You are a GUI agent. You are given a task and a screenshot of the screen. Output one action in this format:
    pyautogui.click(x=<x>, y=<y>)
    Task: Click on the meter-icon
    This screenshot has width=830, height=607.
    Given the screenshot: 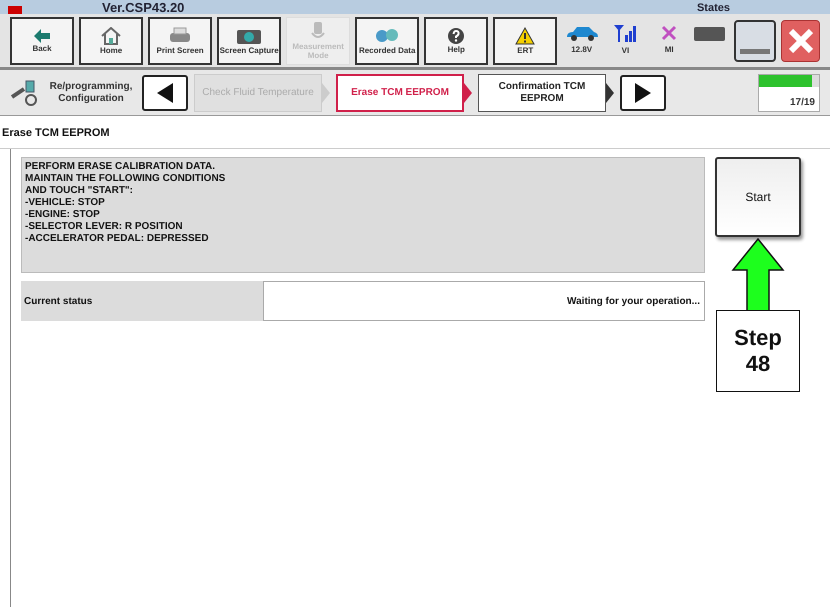 What is the action you would take?
    pyautogui.click(x=318, y=31)
    